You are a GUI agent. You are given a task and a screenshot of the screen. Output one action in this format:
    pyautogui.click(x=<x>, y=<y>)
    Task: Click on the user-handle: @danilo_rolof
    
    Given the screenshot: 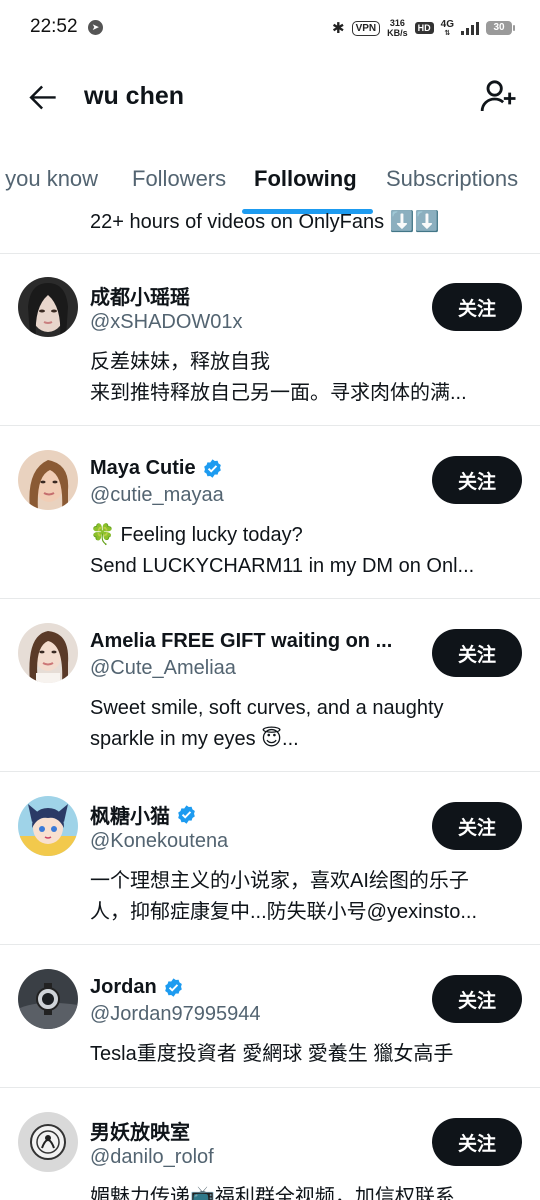 What is the action you would take?
    pyautogui.click(x=152, y=1157)
    